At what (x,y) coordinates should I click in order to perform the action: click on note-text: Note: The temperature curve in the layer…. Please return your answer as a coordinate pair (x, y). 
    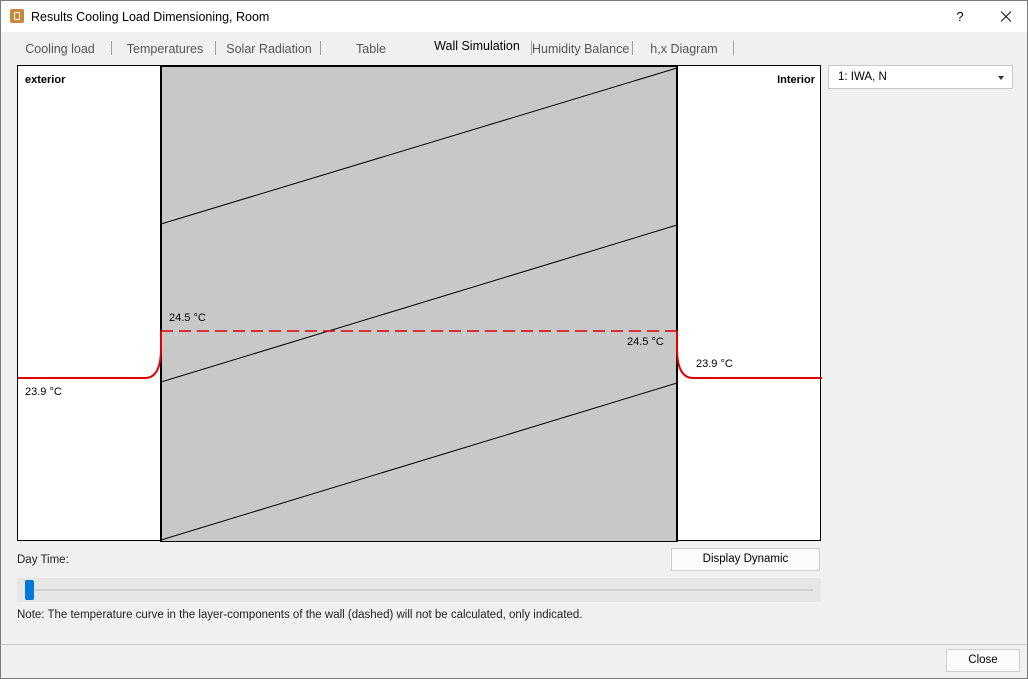
    Looking at the image, I should click on (300, 615).